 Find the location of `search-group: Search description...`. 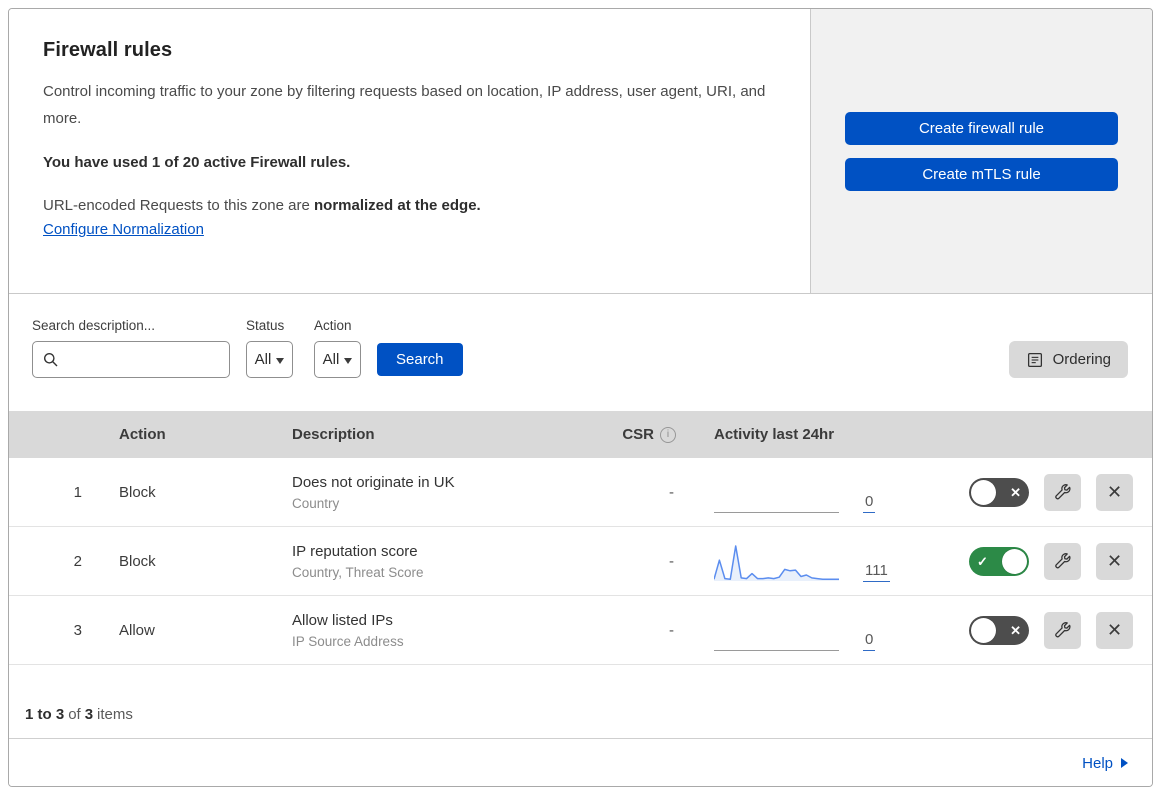

search-group: Search description... is located at coordinates (131, 348).